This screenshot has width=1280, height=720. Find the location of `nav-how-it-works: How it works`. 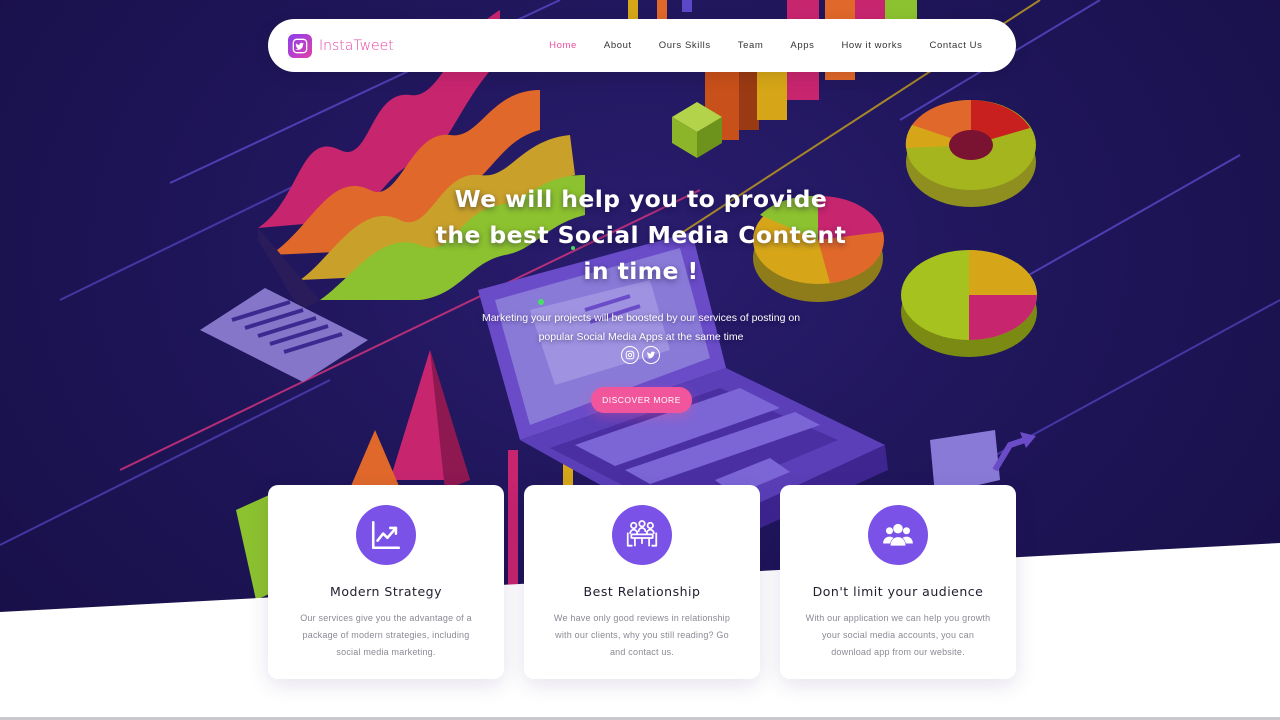

nav-how-it-works: How it works is located at coordinates (872, 45).